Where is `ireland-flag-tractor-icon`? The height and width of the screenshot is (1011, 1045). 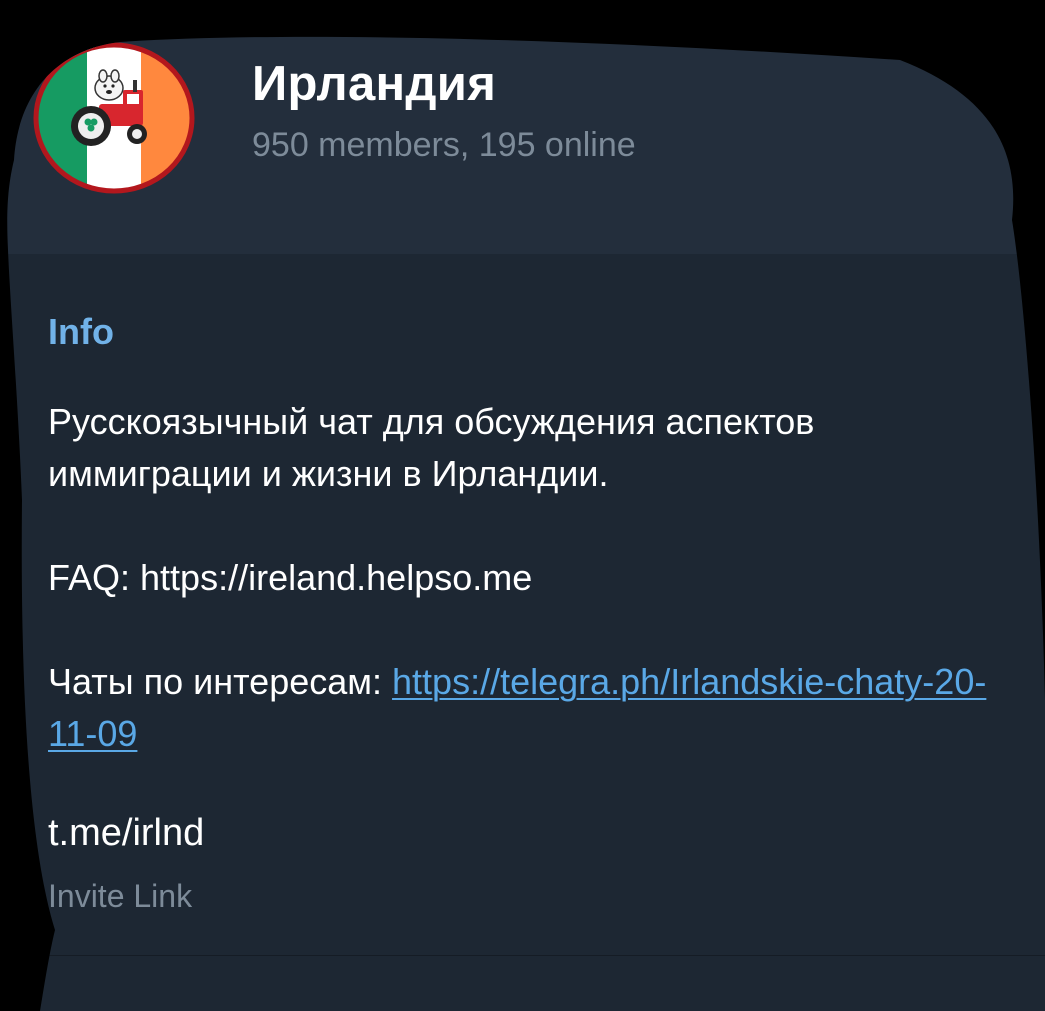 ireland-flag-tractor-icon is located at coordinates (114, 118).